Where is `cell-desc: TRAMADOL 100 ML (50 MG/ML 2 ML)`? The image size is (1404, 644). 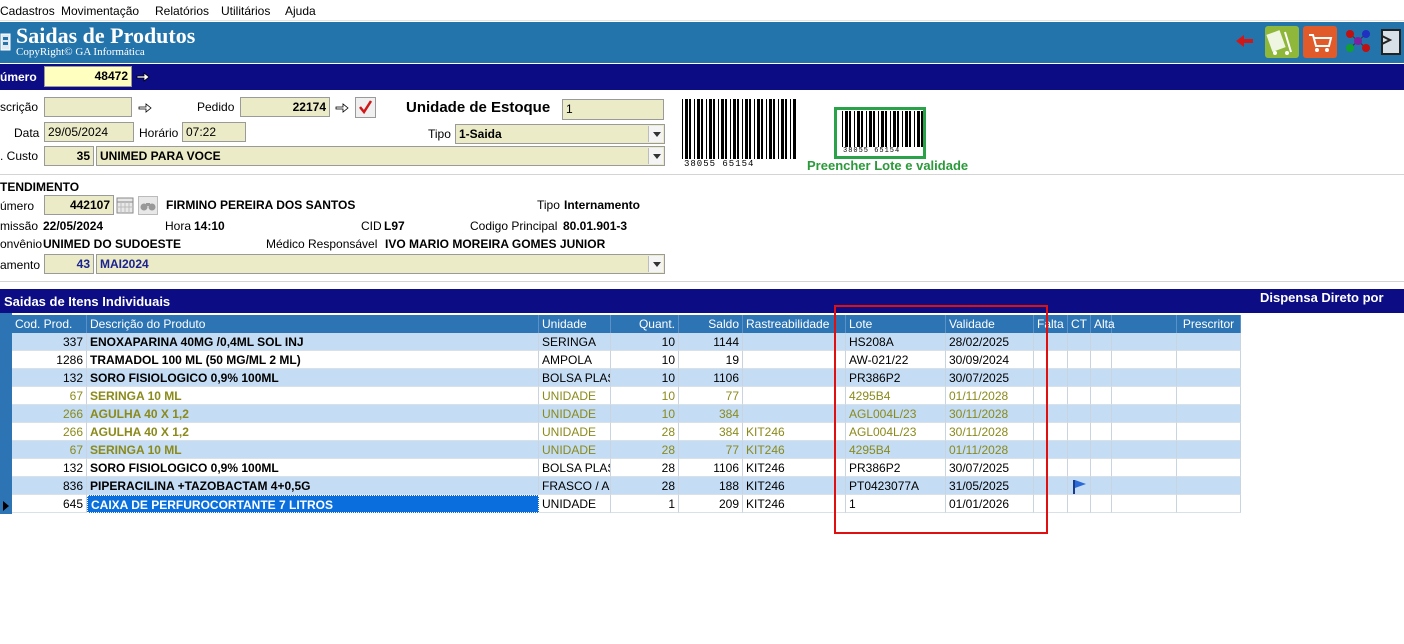
cell-desc: TRAMADOL 100 ML (50 MG/ML 2 ML) is located at coordinates (313, 360).